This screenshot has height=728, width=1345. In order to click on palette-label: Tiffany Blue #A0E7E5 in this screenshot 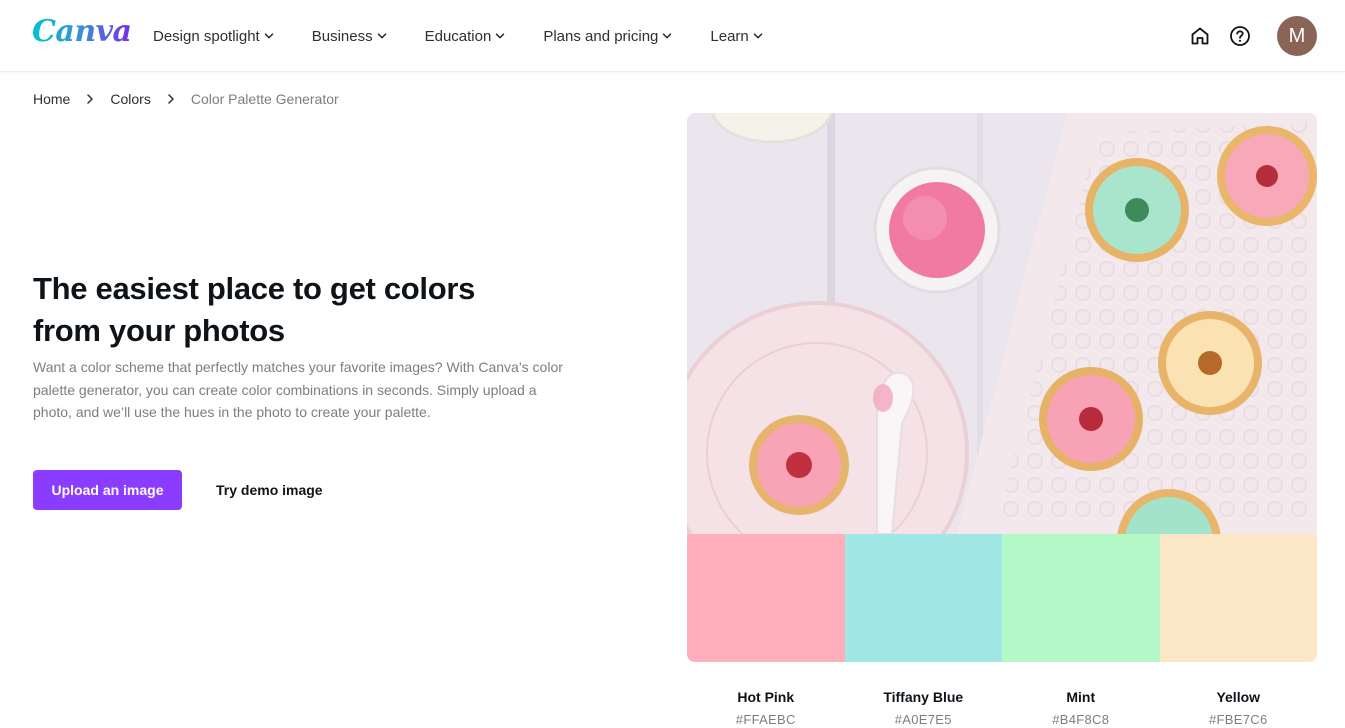, I will do `click(924, 707)`.